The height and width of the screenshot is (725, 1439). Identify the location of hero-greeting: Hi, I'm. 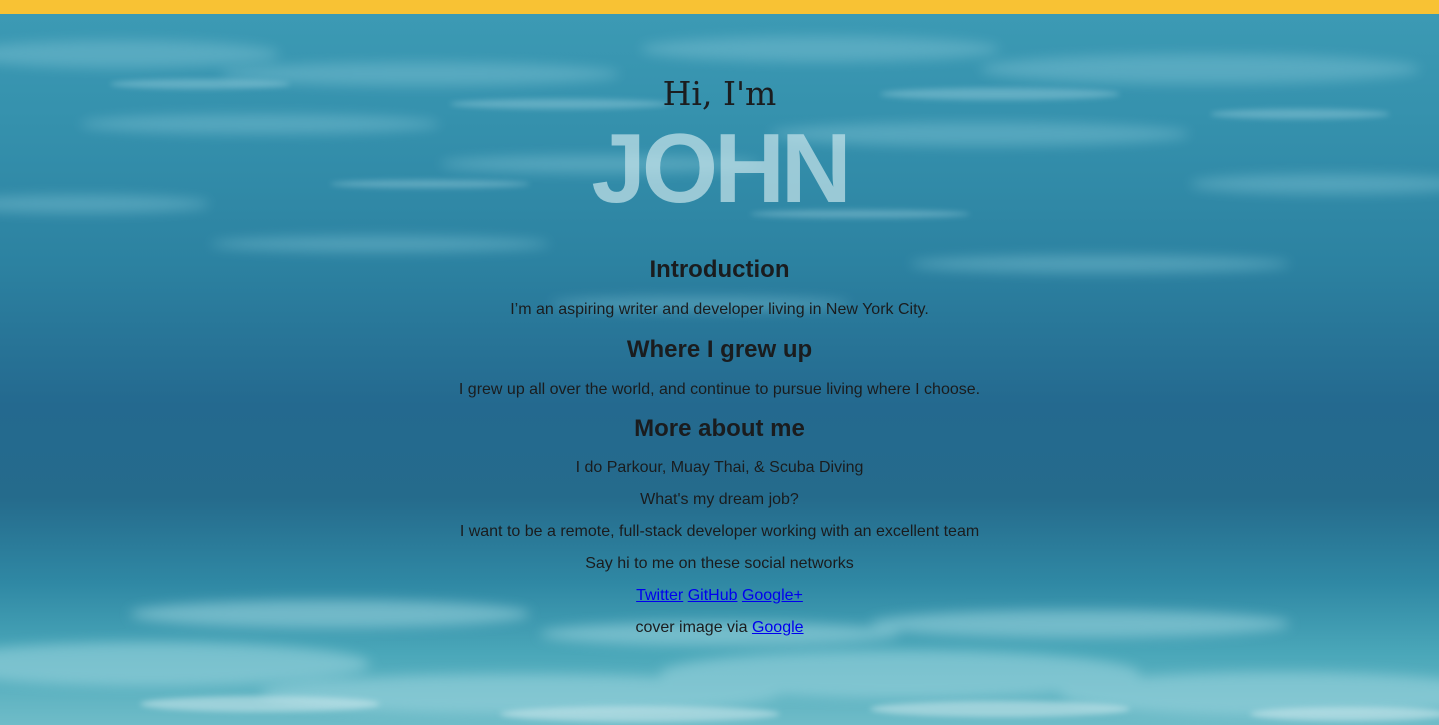
(719, 93).